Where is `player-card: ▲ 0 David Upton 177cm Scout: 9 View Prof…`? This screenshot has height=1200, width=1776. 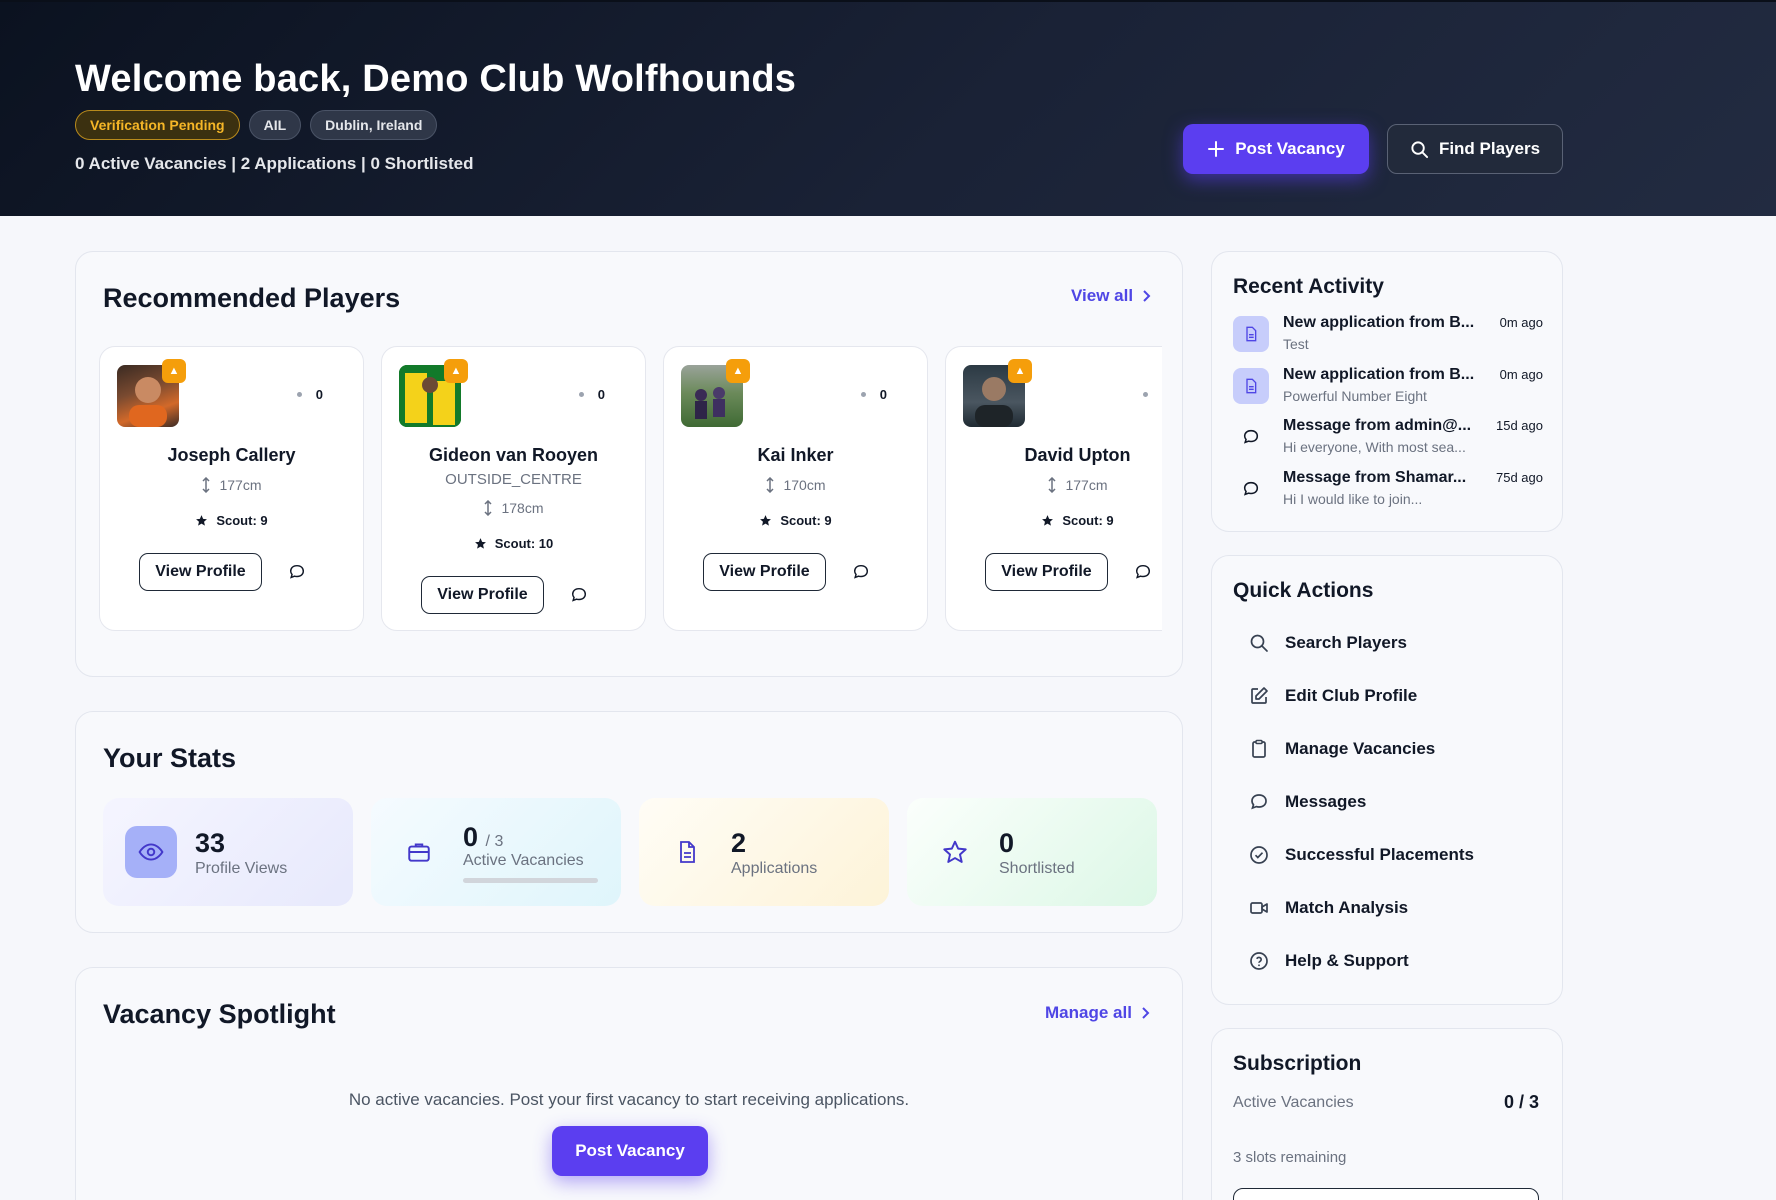
player-card: ▲ 0 David Upton 177cm Scout: 9 View Prof… is located at coordinates (1053, 488).